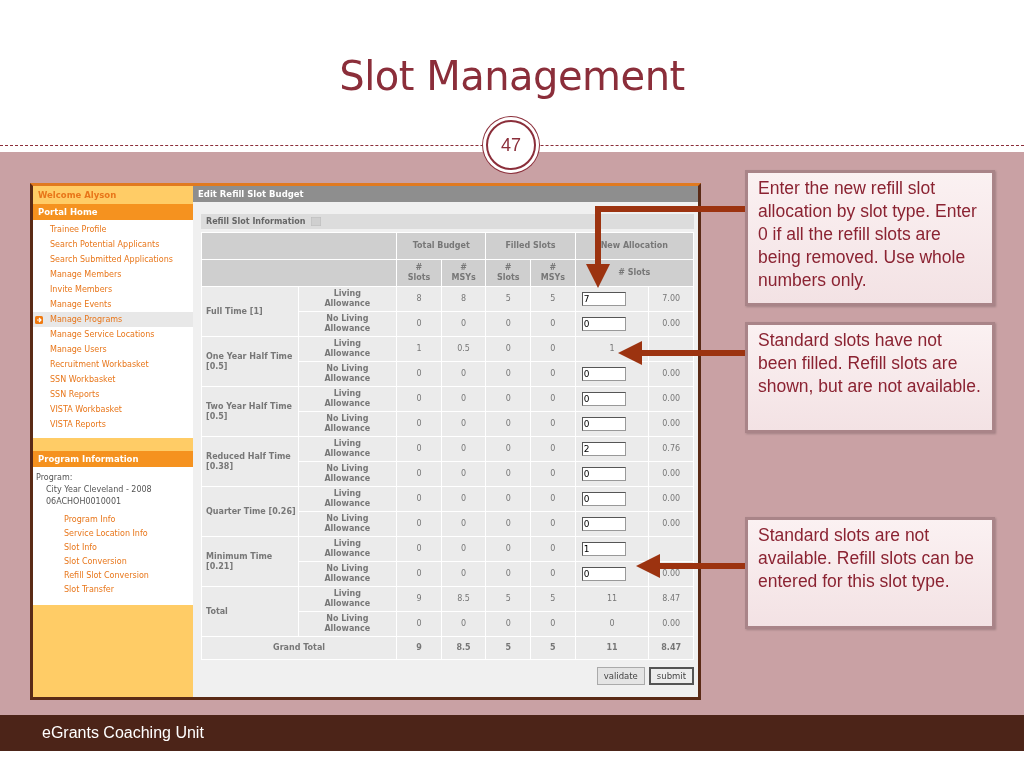 This screenshot has width=1024, height=768. Describe the element at coordinates (127, 562) in the screenshot. I see `program-link: Slot Conversion` at that location.